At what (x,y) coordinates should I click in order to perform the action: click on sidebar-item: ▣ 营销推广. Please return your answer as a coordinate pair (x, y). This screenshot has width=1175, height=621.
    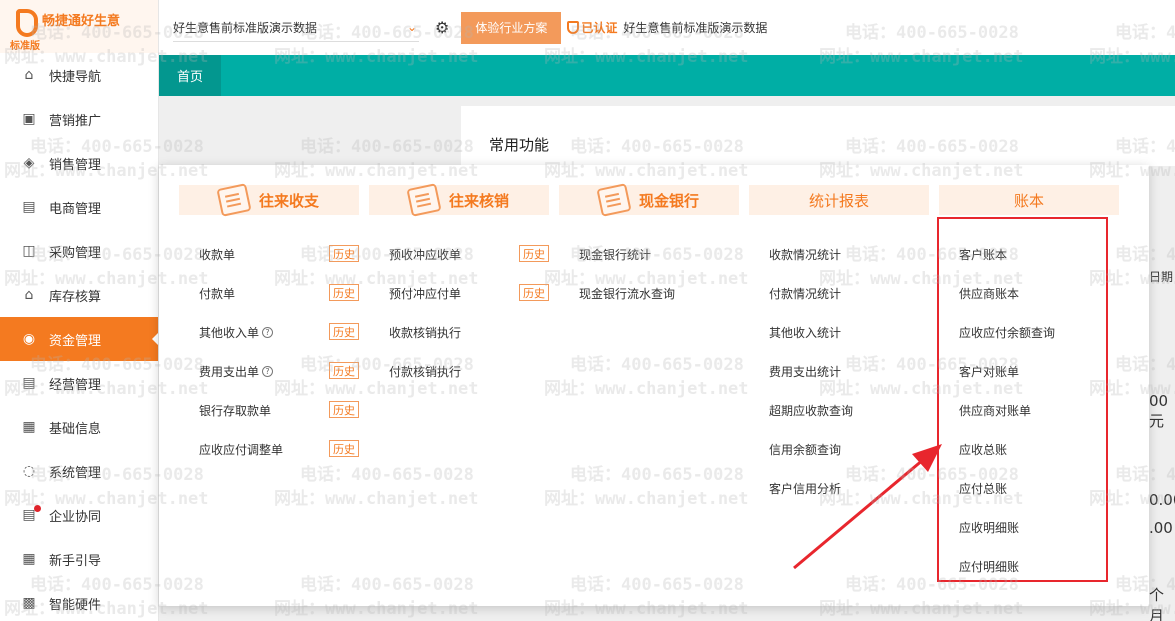
    Looking at the image, I should click on (79, 119).